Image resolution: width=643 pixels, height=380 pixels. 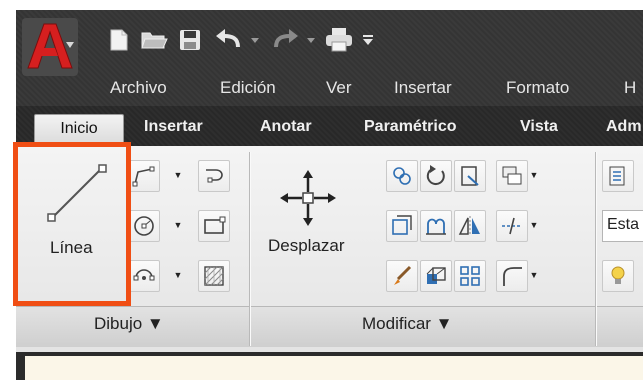 I want to click on layer-properties-button, so click(x=618, y=176).